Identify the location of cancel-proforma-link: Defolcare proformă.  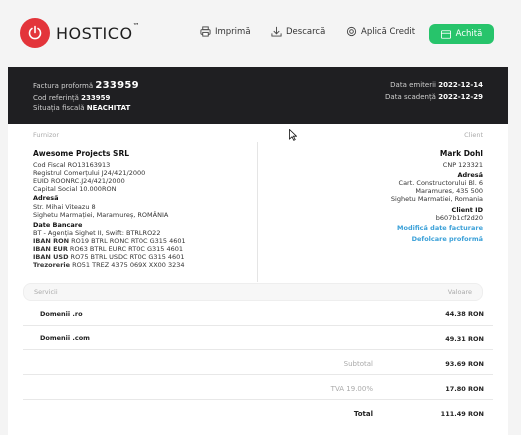
(447, 239).